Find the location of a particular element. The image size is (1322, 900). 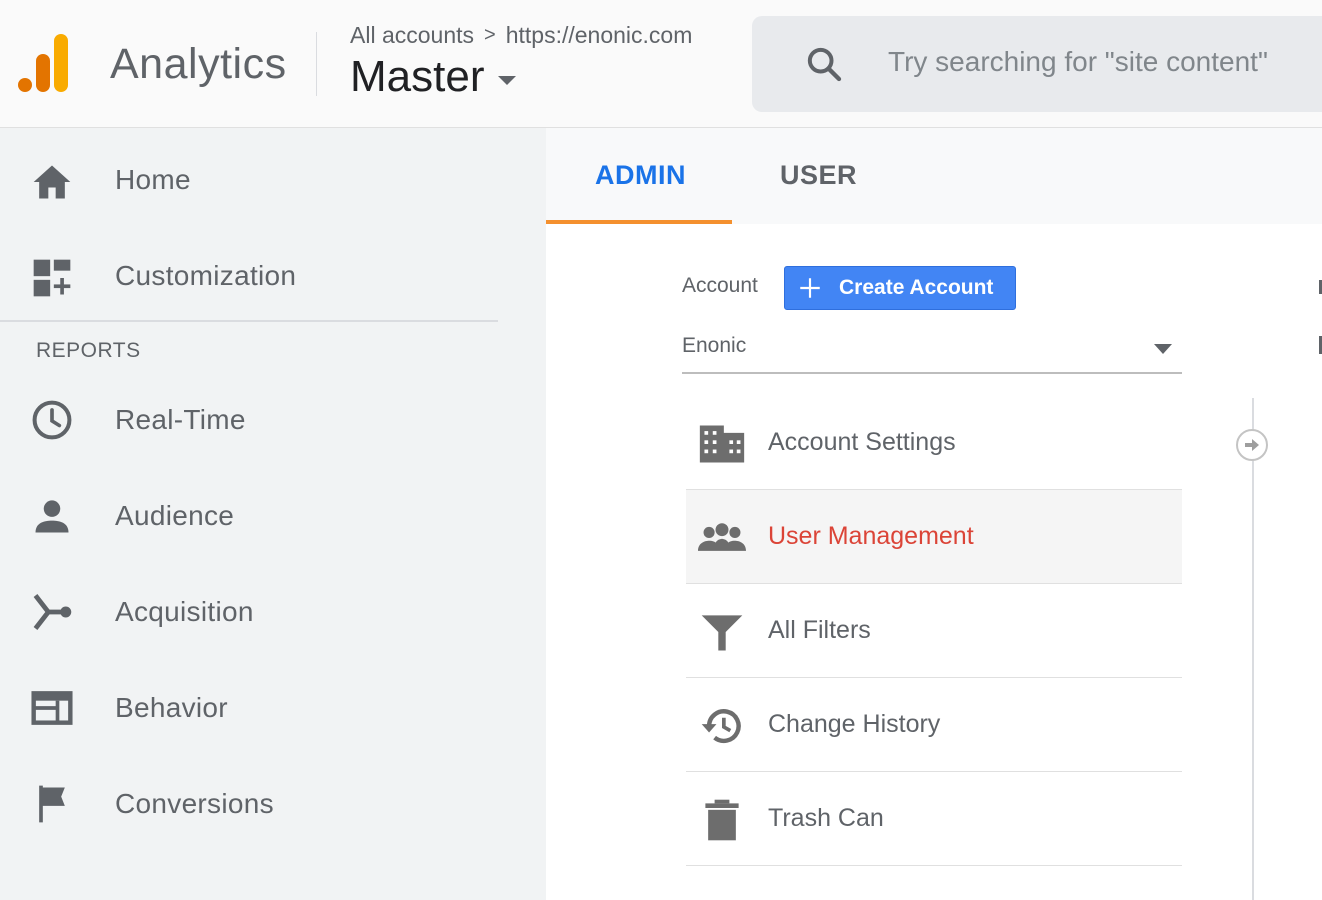

sidebar-item-label: Real-Time is located at coordinates (180, 419).